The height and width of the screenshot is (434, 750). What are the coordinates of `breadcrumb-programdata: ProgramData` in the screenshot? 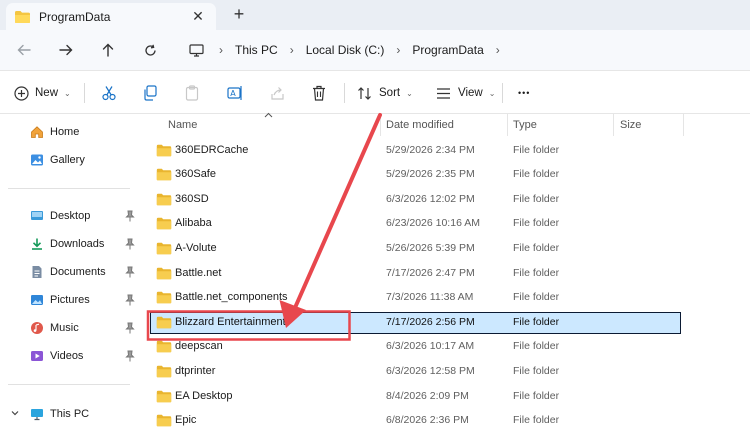 It's located at (447, 50).